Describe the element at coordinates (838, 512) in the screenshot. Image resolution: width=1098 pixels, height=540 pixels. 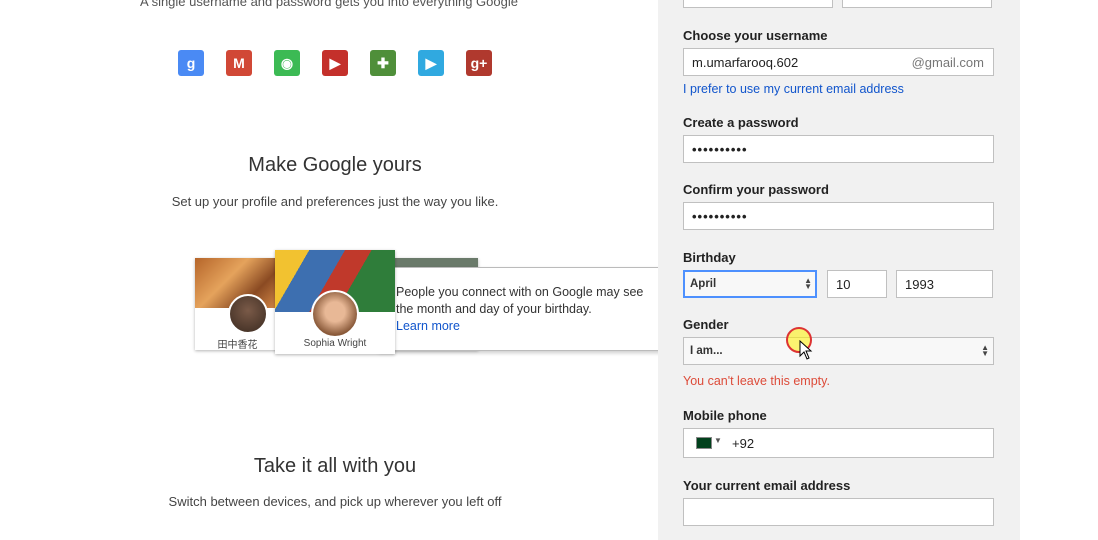
I see `current-email-field` at that location.